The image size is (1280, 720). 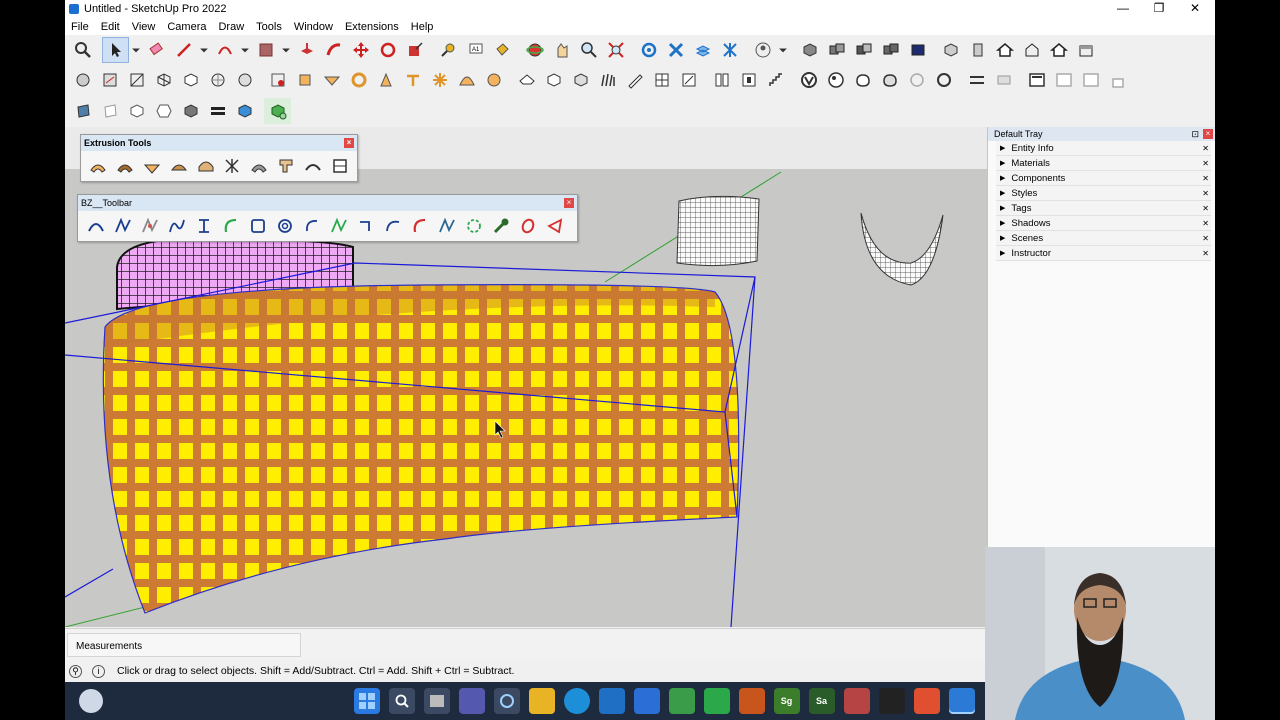 I want to click on zoom-tool-icon, so click(x=82, y=50).